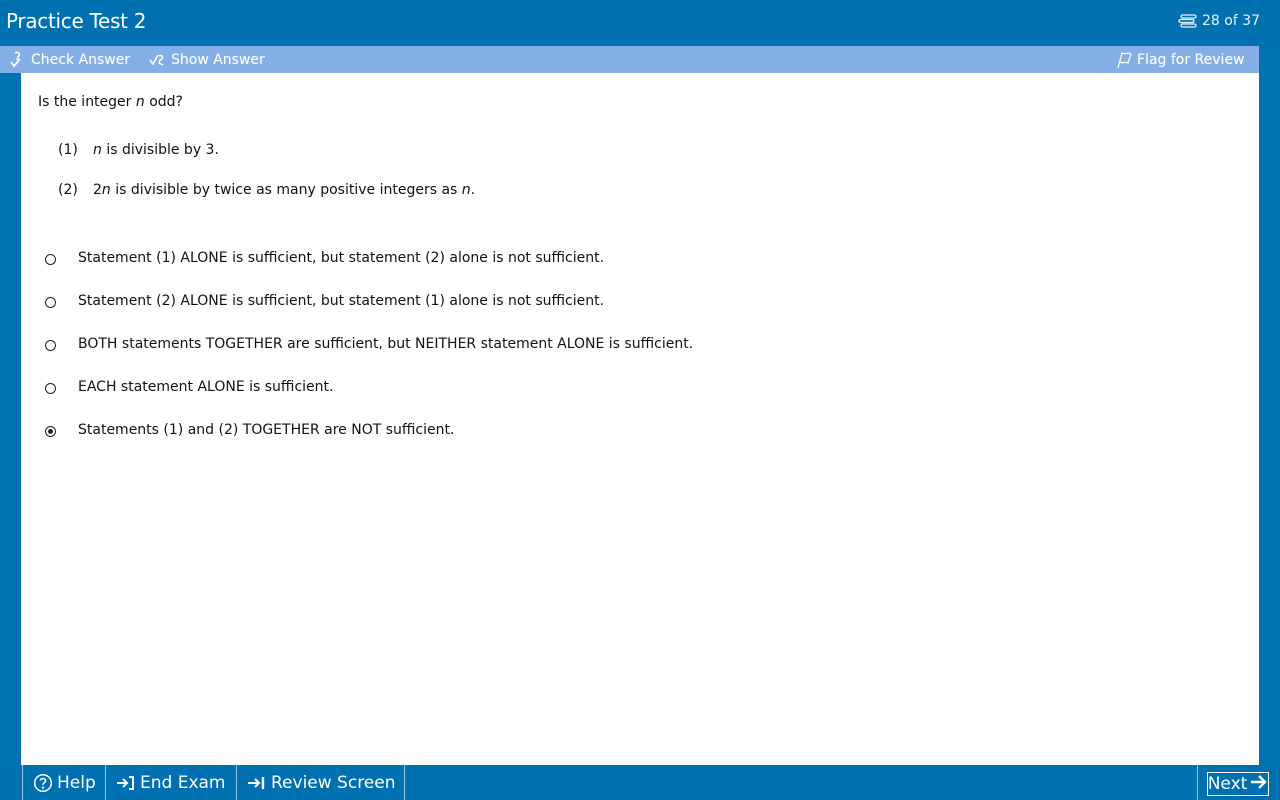 This screenshot has height=800, width=1280. I want to click on question-counter: 28 of 37, so click(1219, 21).